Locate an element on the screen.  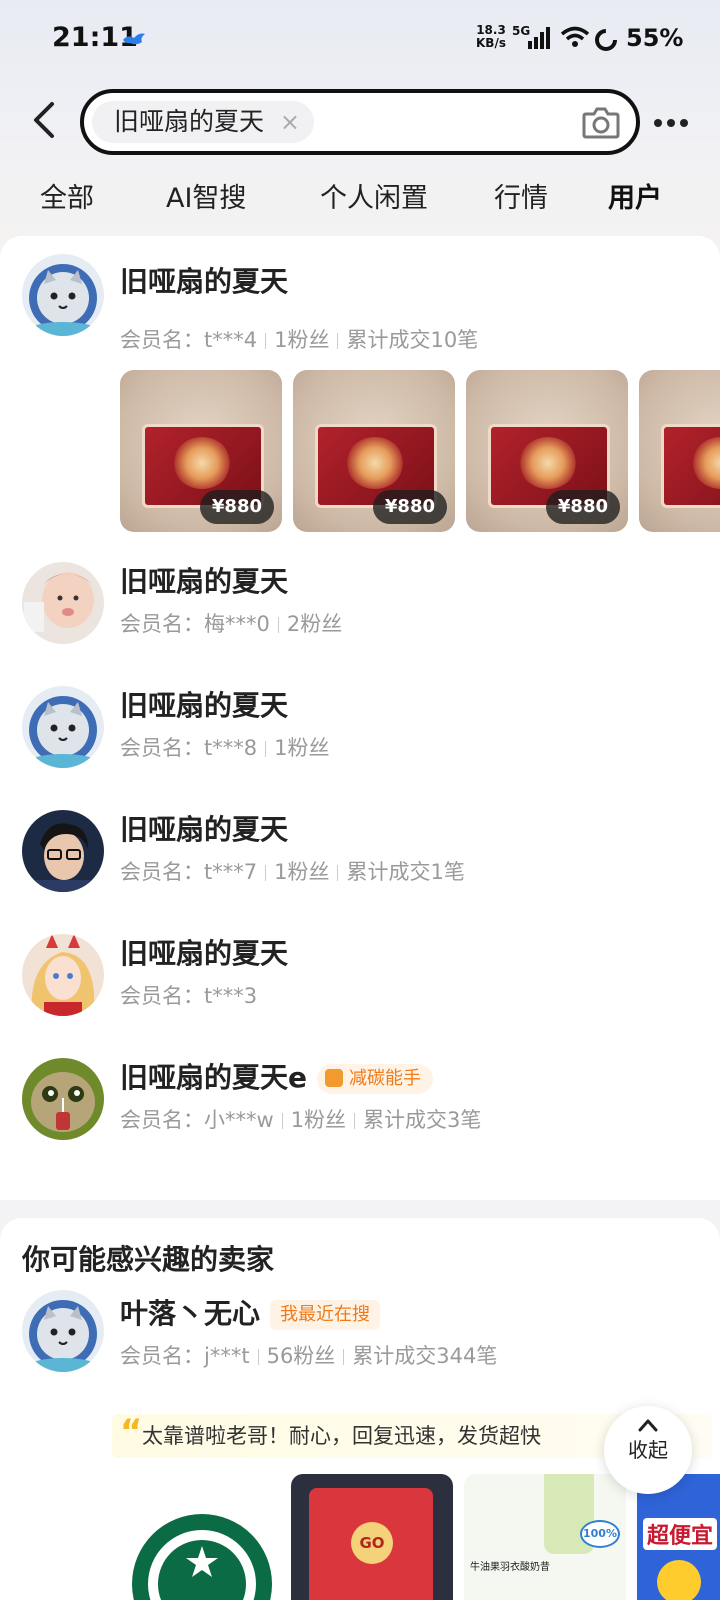
category-tabs: 全部 AI智搜 个人闲置 行情 用户 is located at coordinates (360, 200).